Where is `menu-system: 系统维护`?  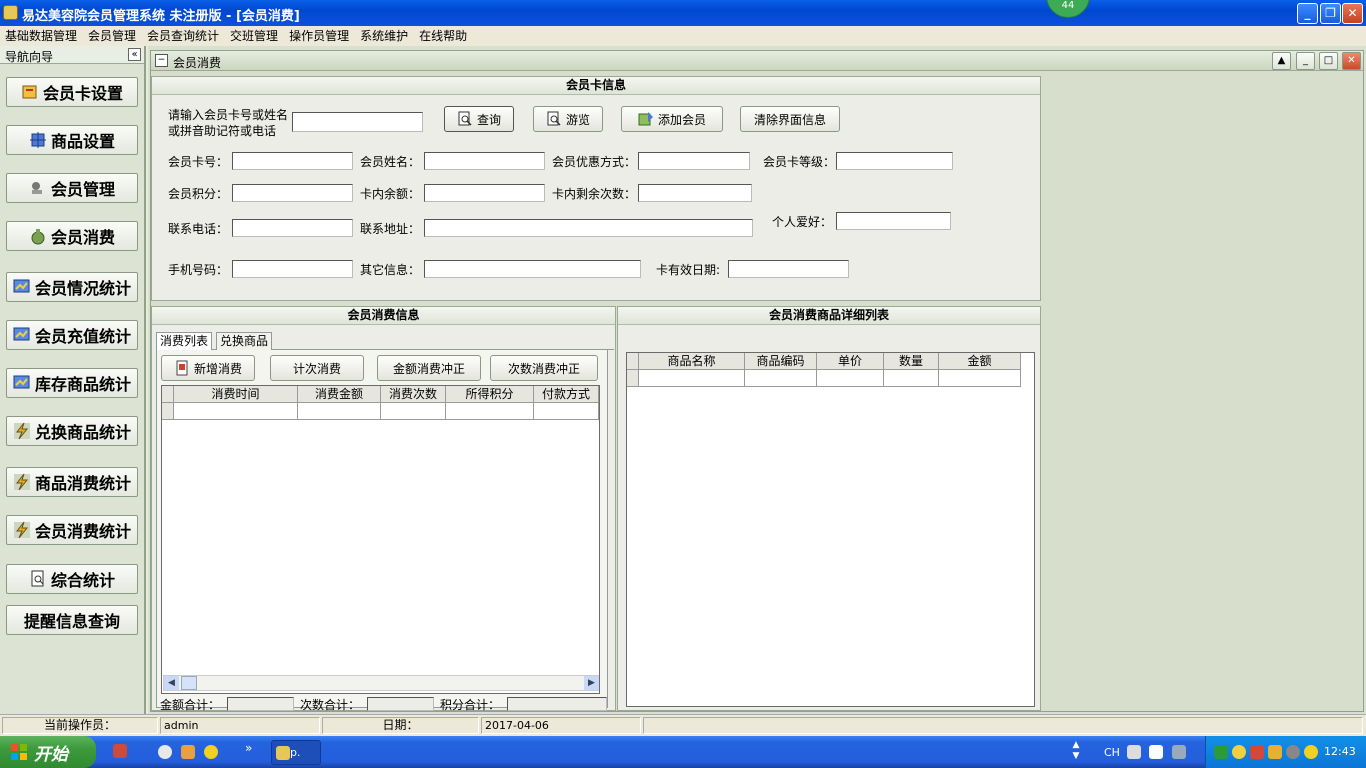 menu-system: 系统维护 is located at coordinates (384, 35).